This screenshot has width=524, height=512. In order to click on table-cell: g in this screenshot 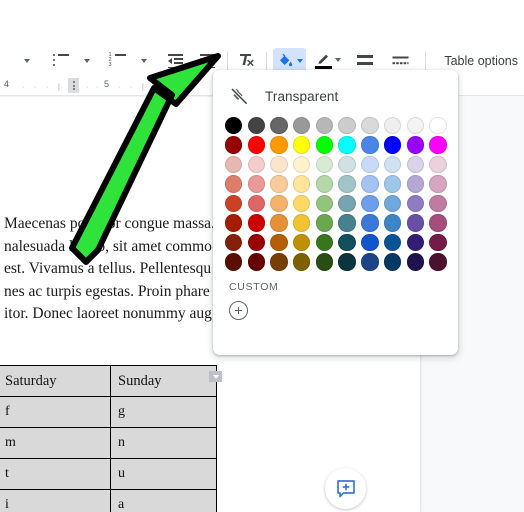, I will do `click(163, 412)`.